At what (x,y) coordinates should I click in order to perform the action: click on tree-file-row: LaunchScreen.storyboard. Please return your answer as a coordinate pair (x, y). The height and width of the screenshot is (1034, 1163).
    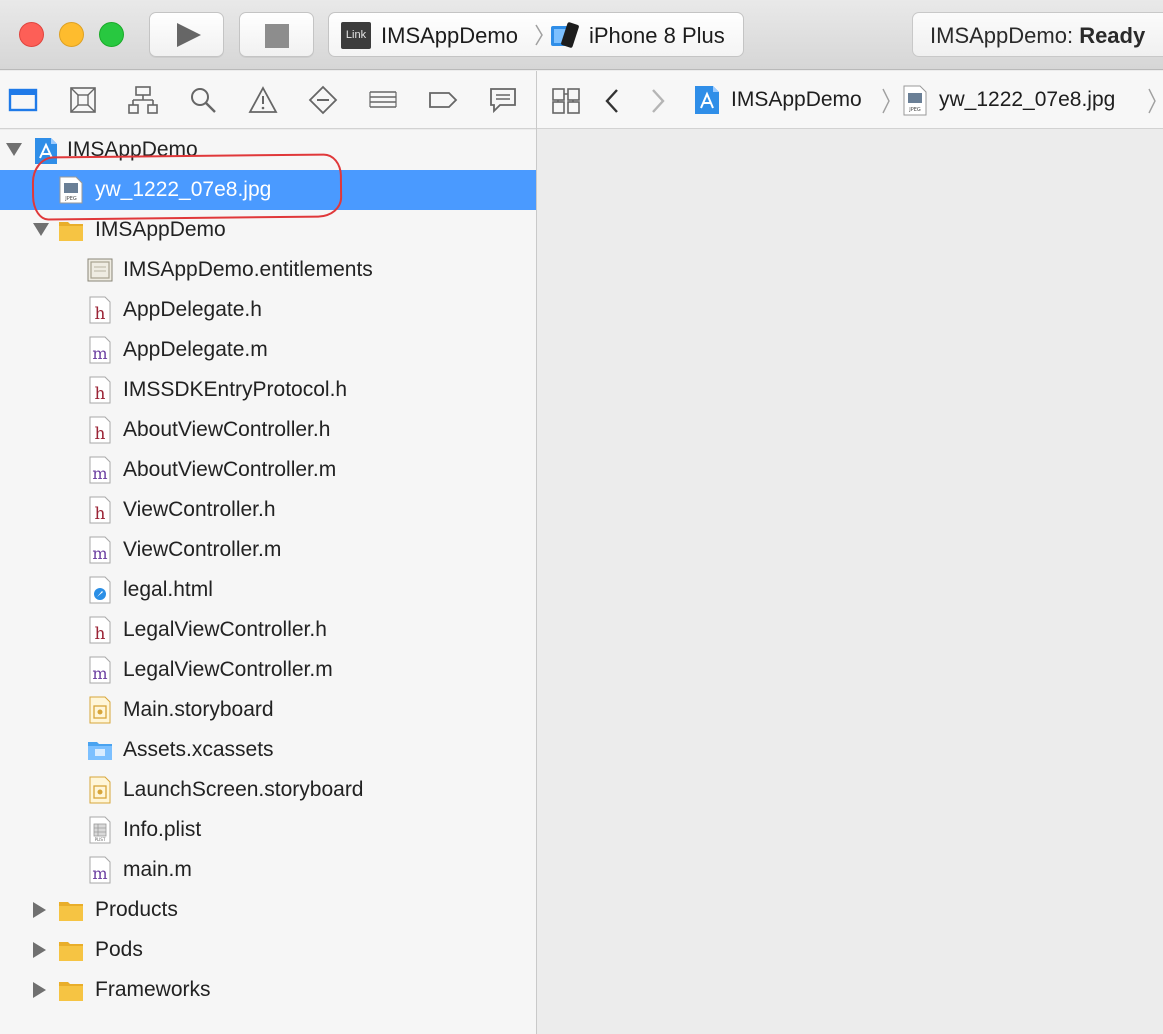
    Looking at the image, I should click on (268, 790).